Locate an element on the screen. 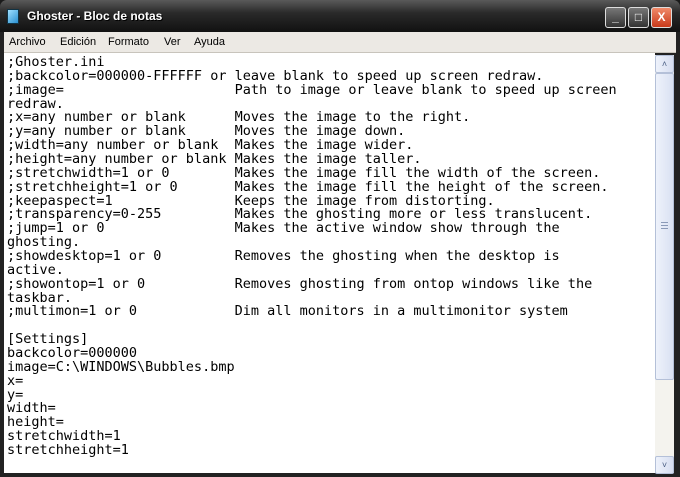  scroll-thumb is located at coordinates (664, 226).